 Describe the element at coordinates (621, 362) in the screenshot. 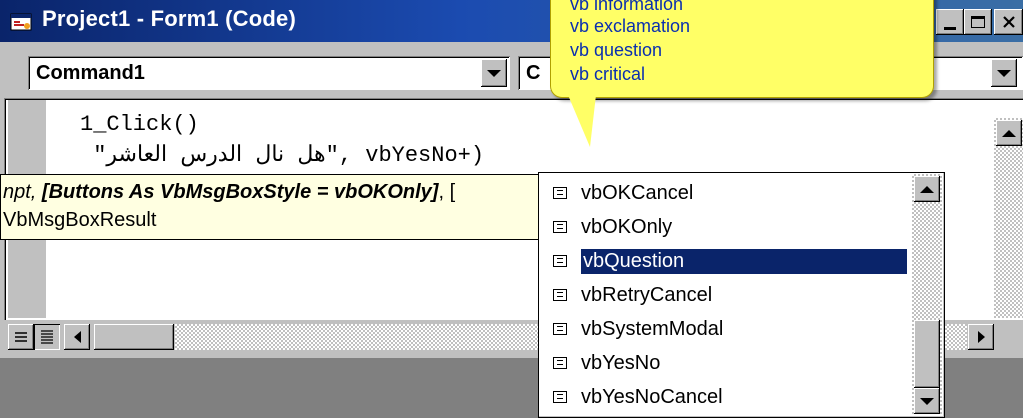

I see `list-item-label: vbYesNo` at that location.